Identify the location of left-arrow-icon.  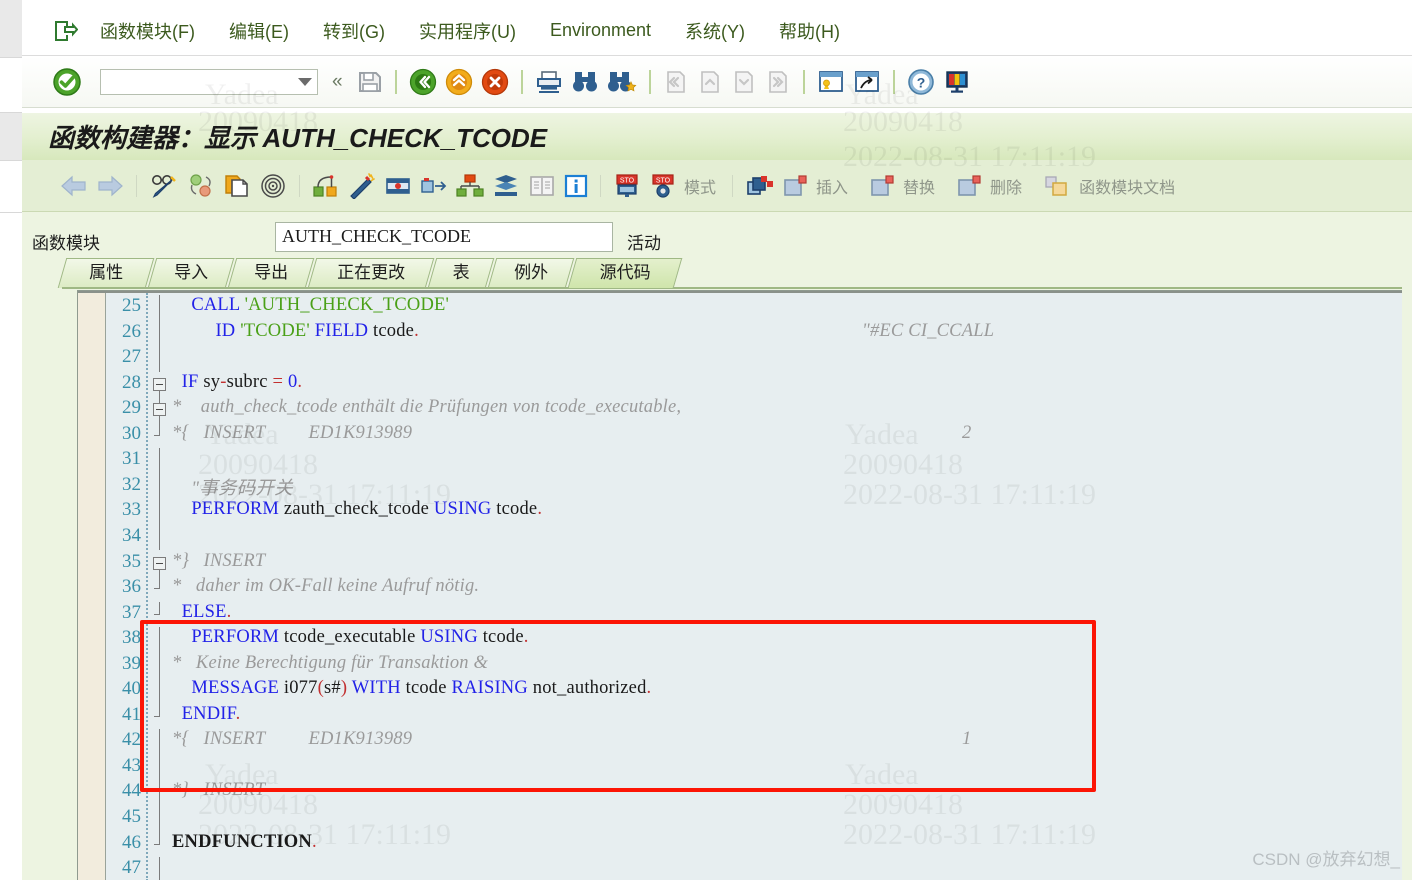
(74, 186).